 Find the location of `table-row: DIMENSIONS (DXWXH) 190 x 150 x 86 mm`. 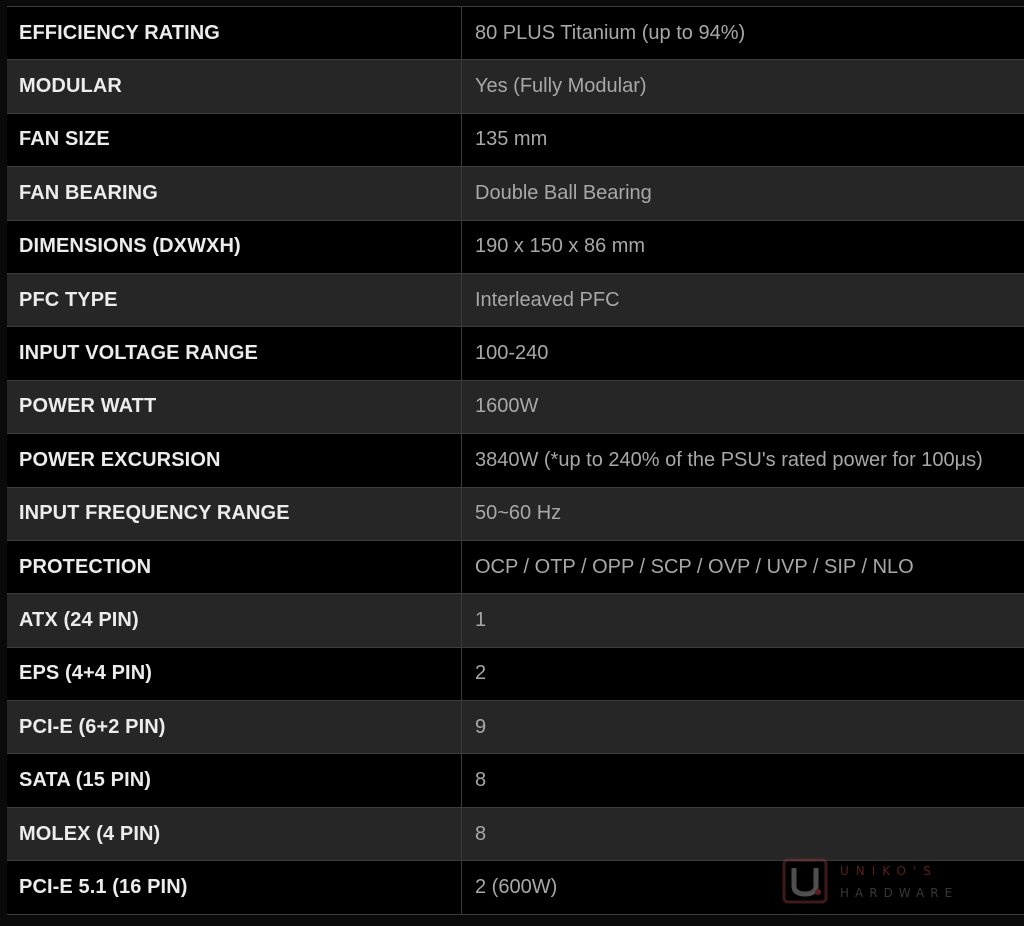

table-row: DIMENSIONS (DXWXH) 190 x 150 x 86 mm is located at coordinates (515, 247).